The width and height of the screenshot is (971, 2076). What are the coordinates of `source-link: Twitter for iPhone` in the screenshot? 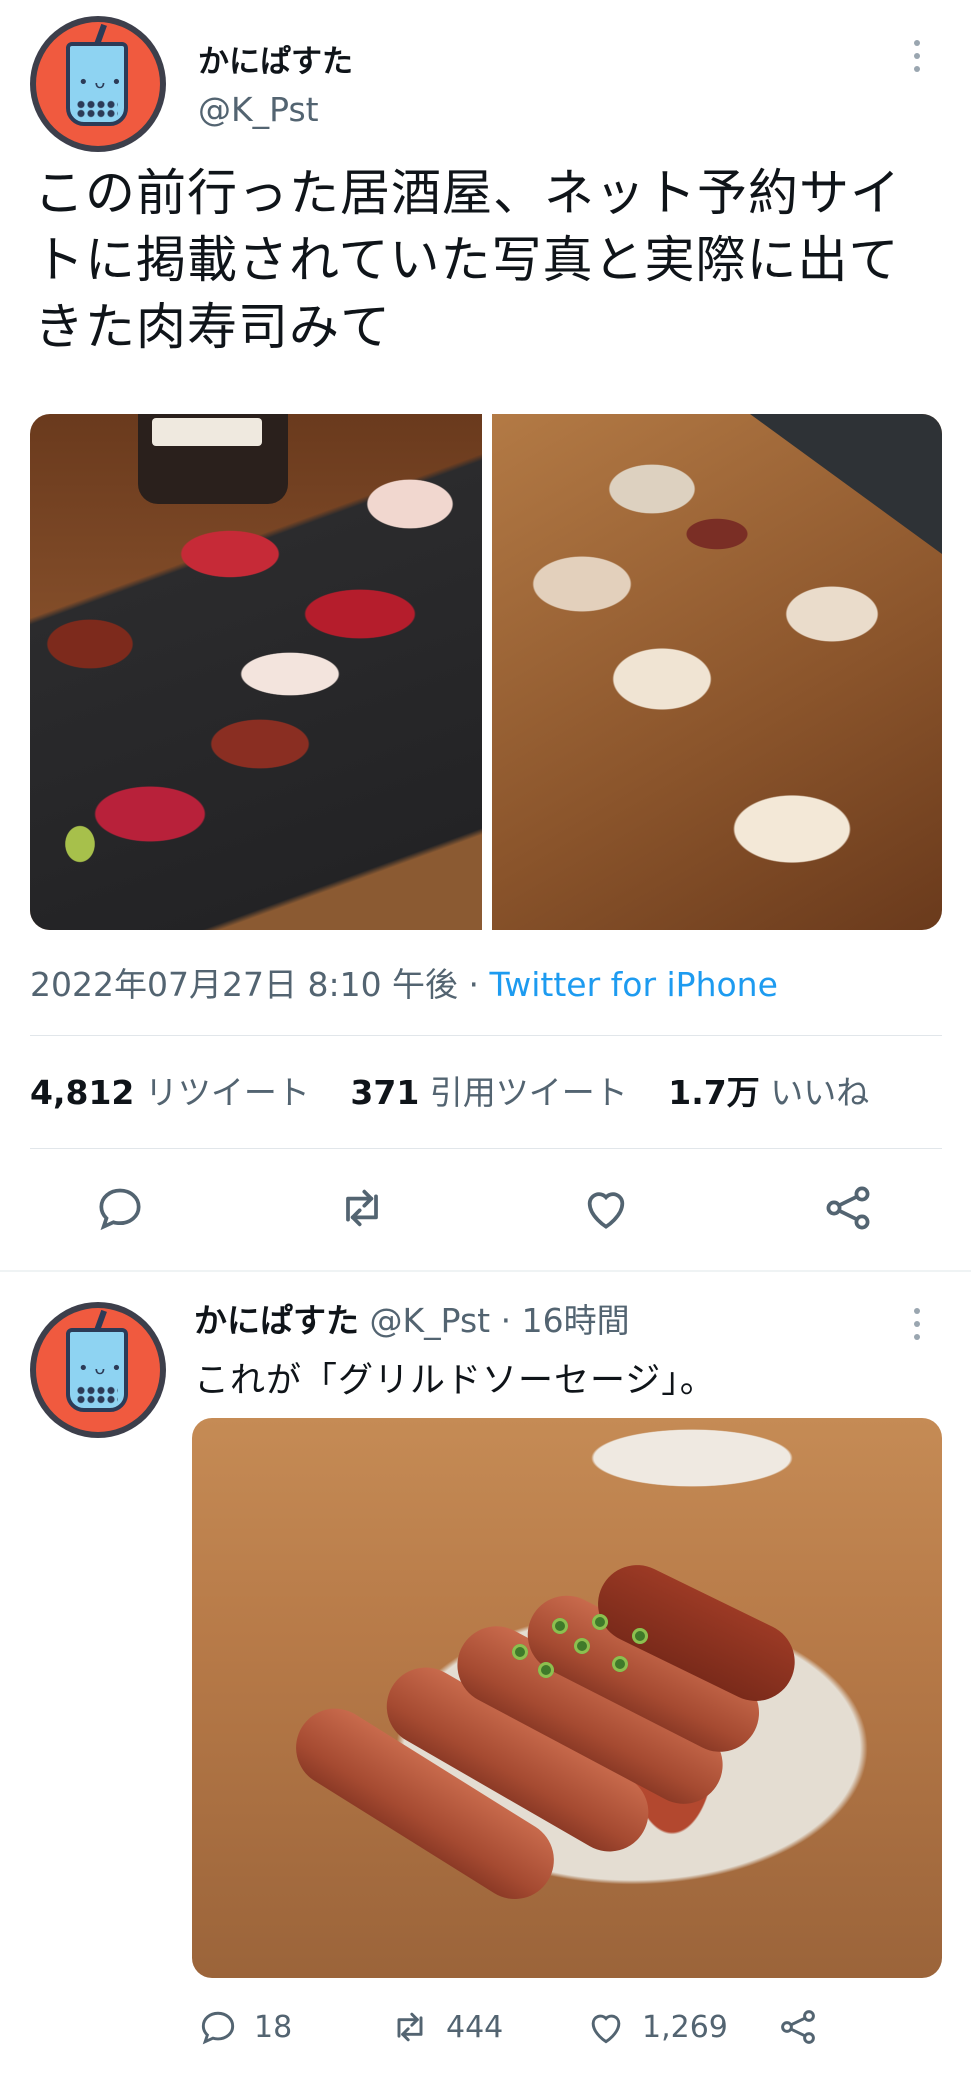 It's located at (634, 984).